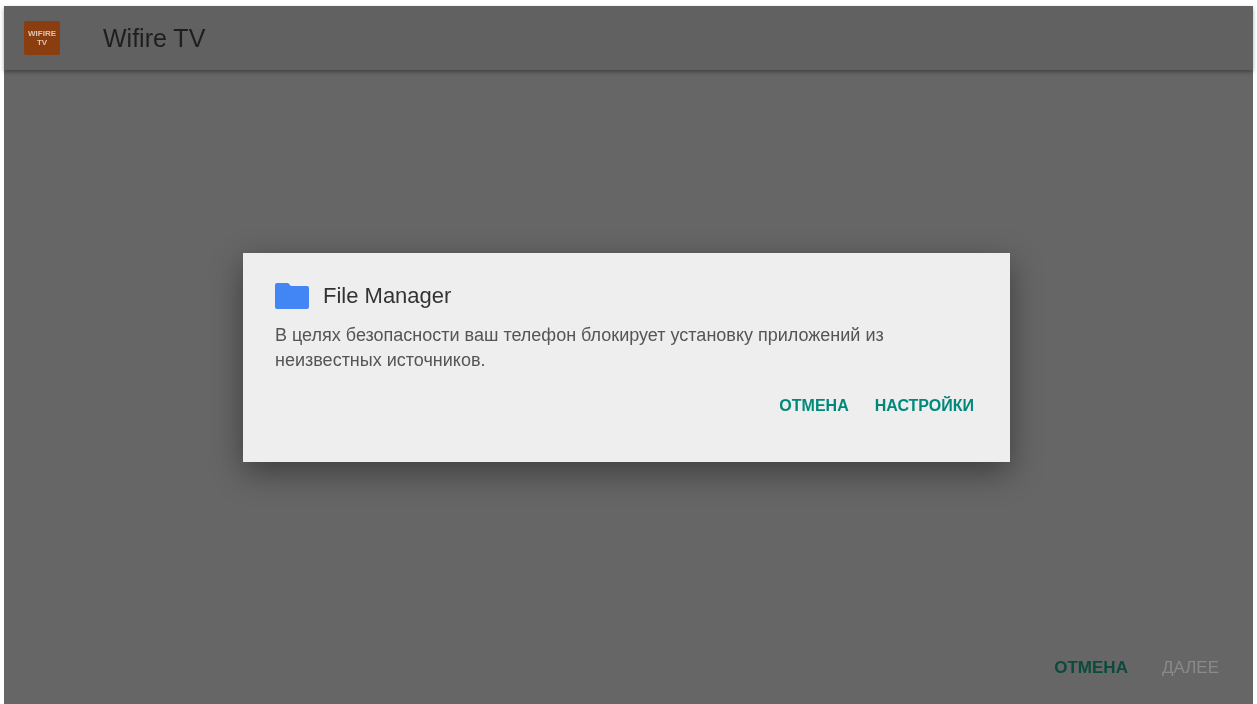 This screenshot has height=704, width=1257. I want to click on app-logo: WIFIRE TV, so click(42, 38).